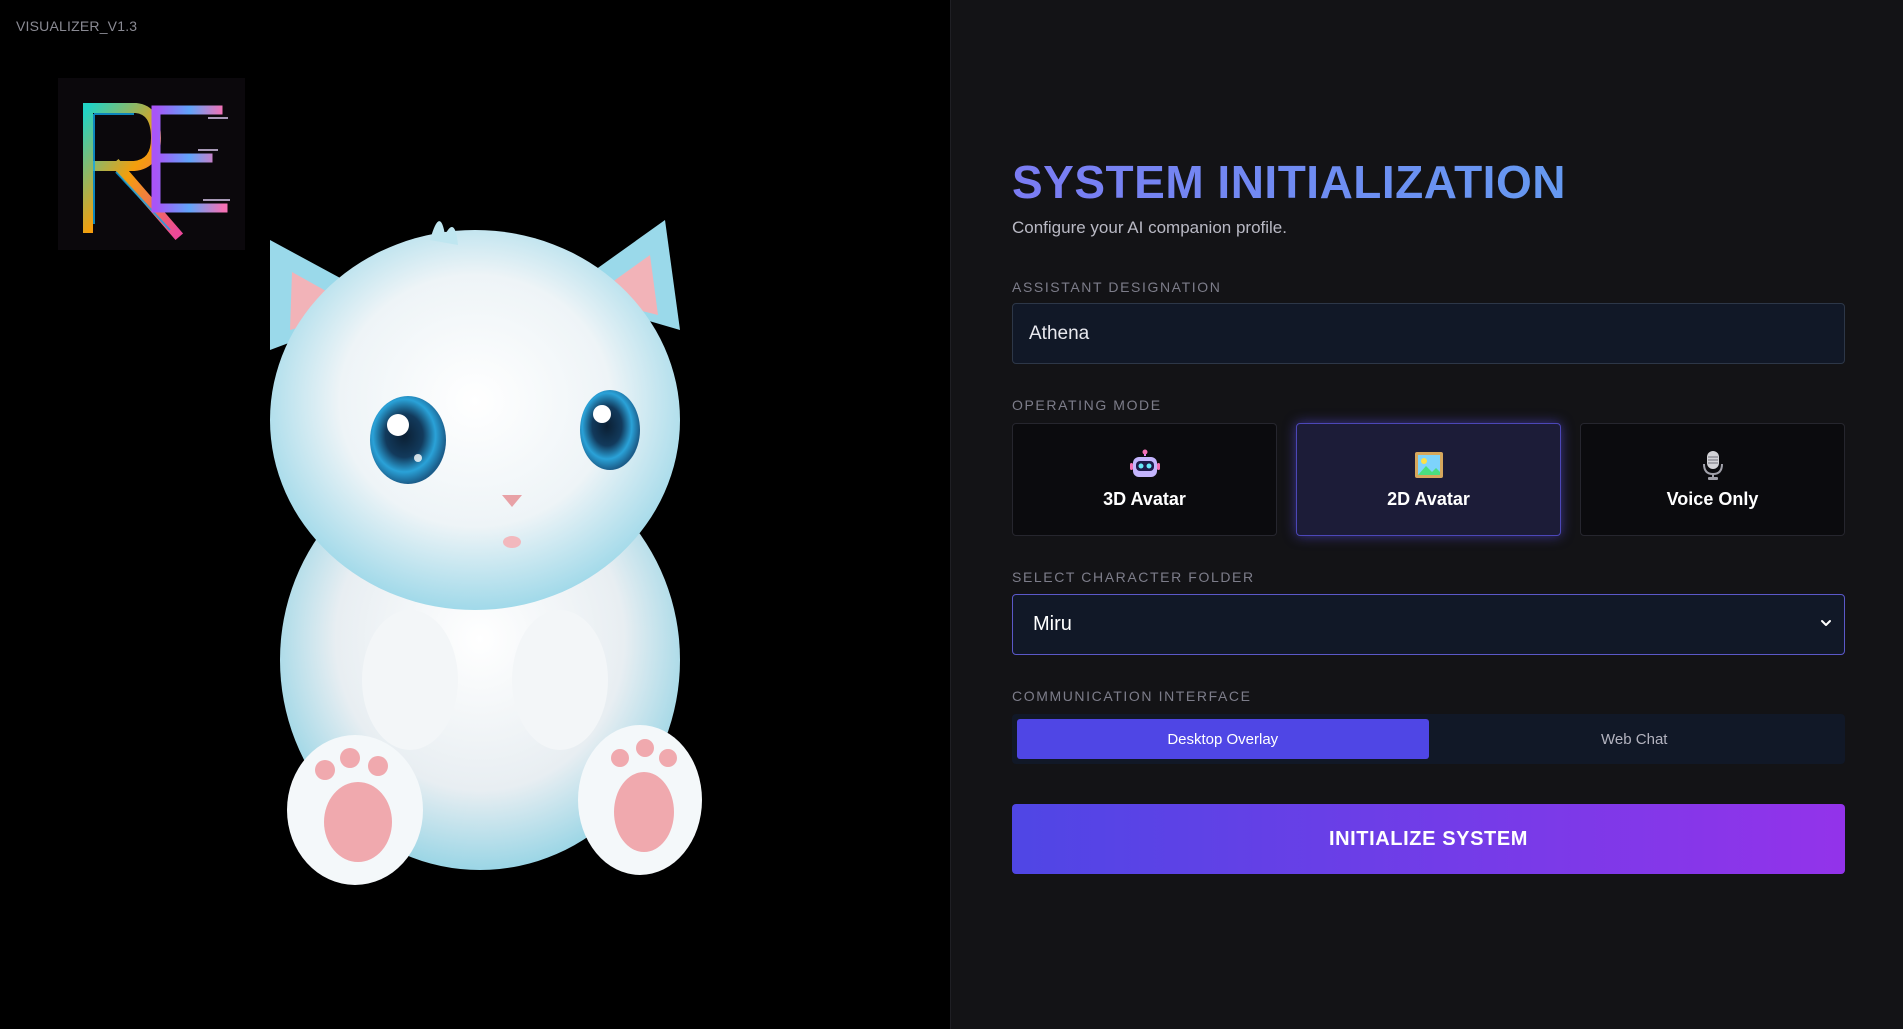 Image resolution: width=1903 pixels, height=1029 pixels. I want to click on character-folder-select: Miru, so click(1428, 624).